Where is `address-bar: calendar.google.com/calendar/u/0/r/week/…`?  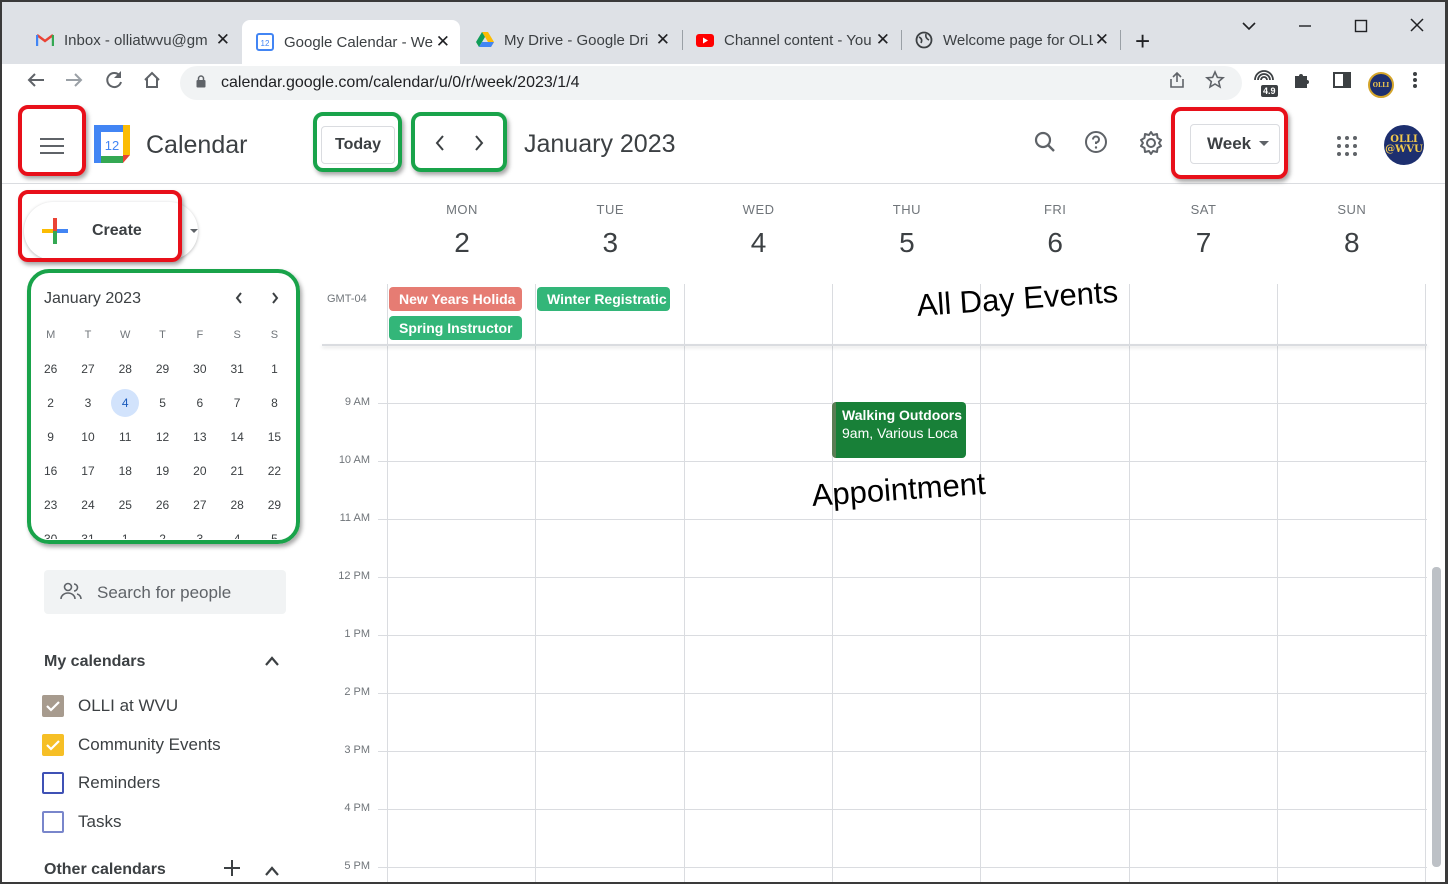 address-bar: calendar.google.com/calendar/u/0/r/week/… is located at coordinates (711, 83).